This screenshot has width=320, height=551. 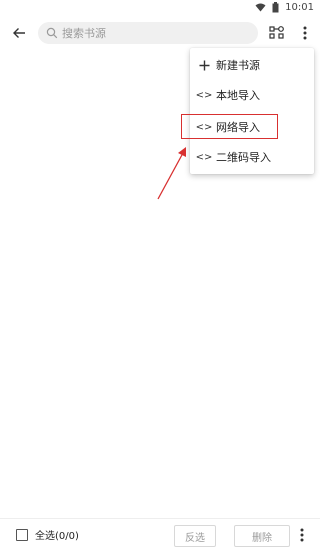 I want to click on search-box, so click(x=148, y=33).